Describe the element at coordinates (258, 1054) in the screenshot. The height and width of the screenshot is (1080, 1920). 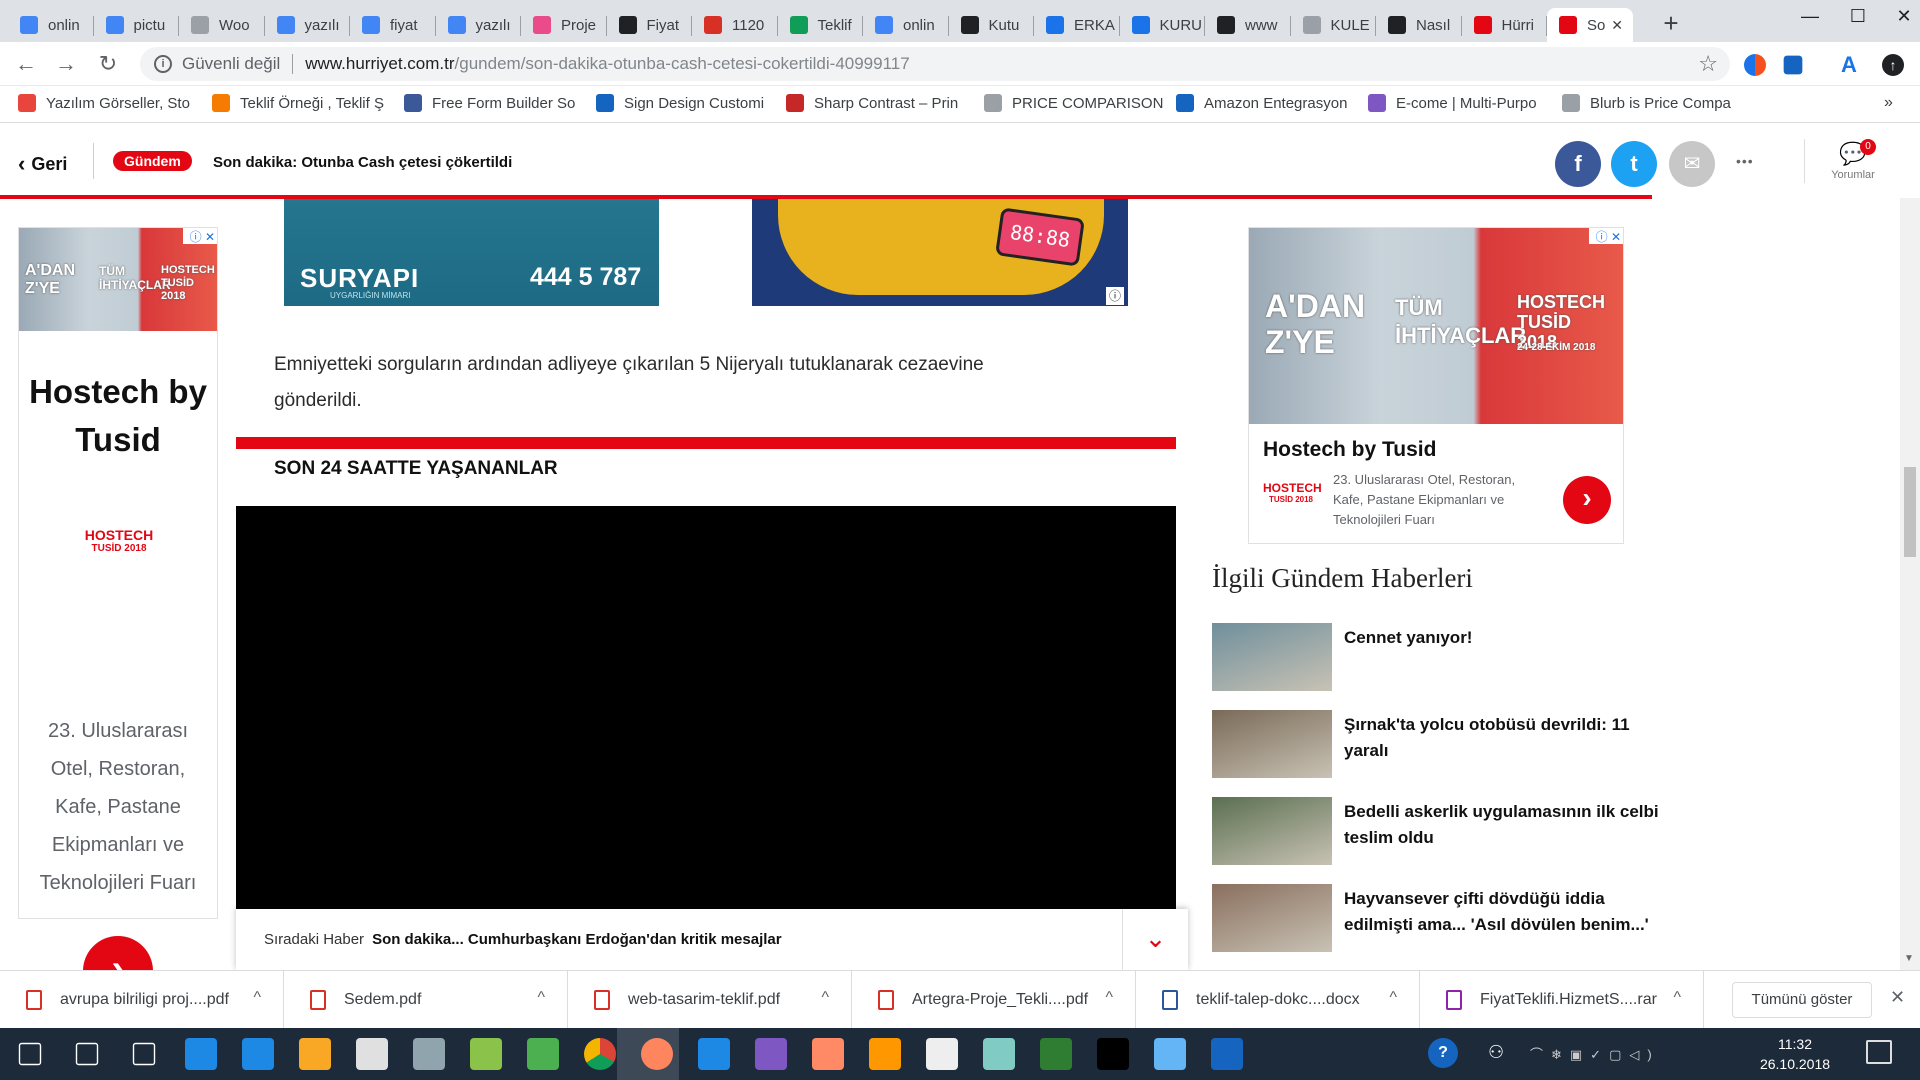
I see `edge-icon` at that location.